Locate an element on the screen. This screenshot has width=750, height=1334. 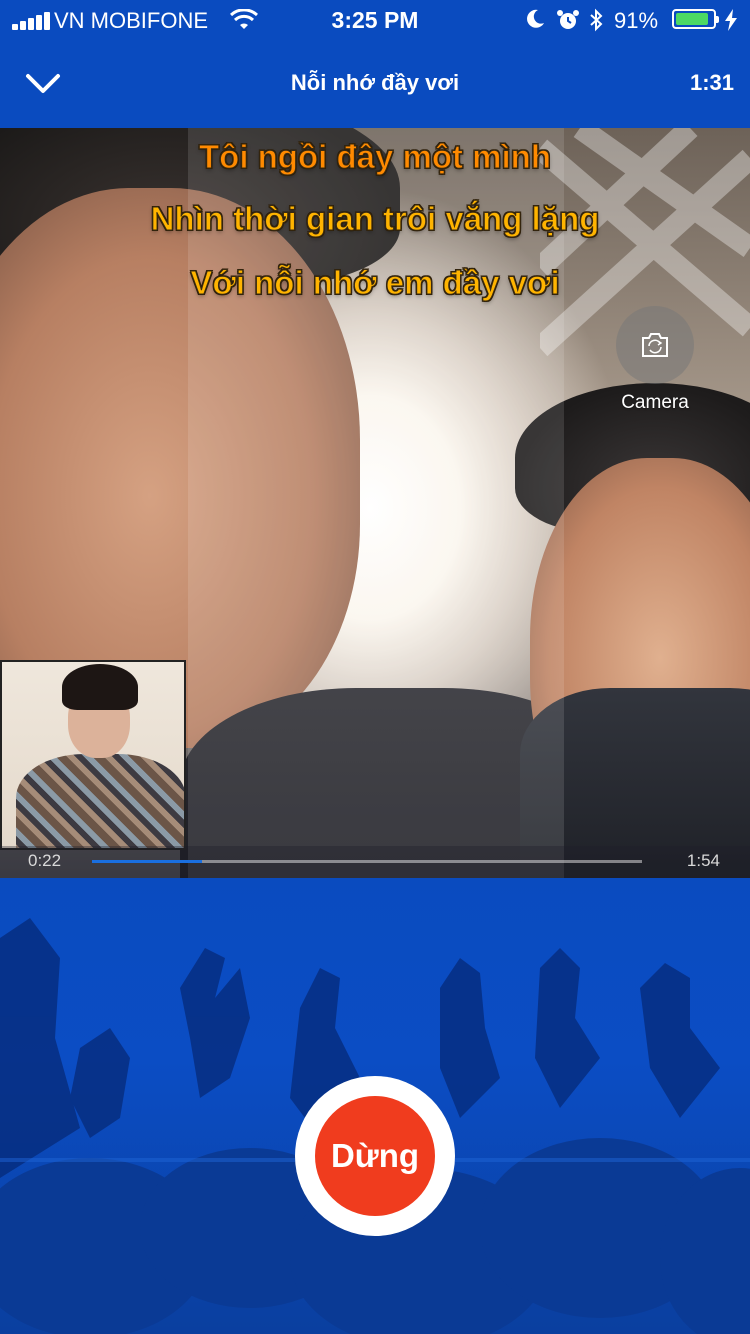
battery-icon is located at coordinates (695, 19).